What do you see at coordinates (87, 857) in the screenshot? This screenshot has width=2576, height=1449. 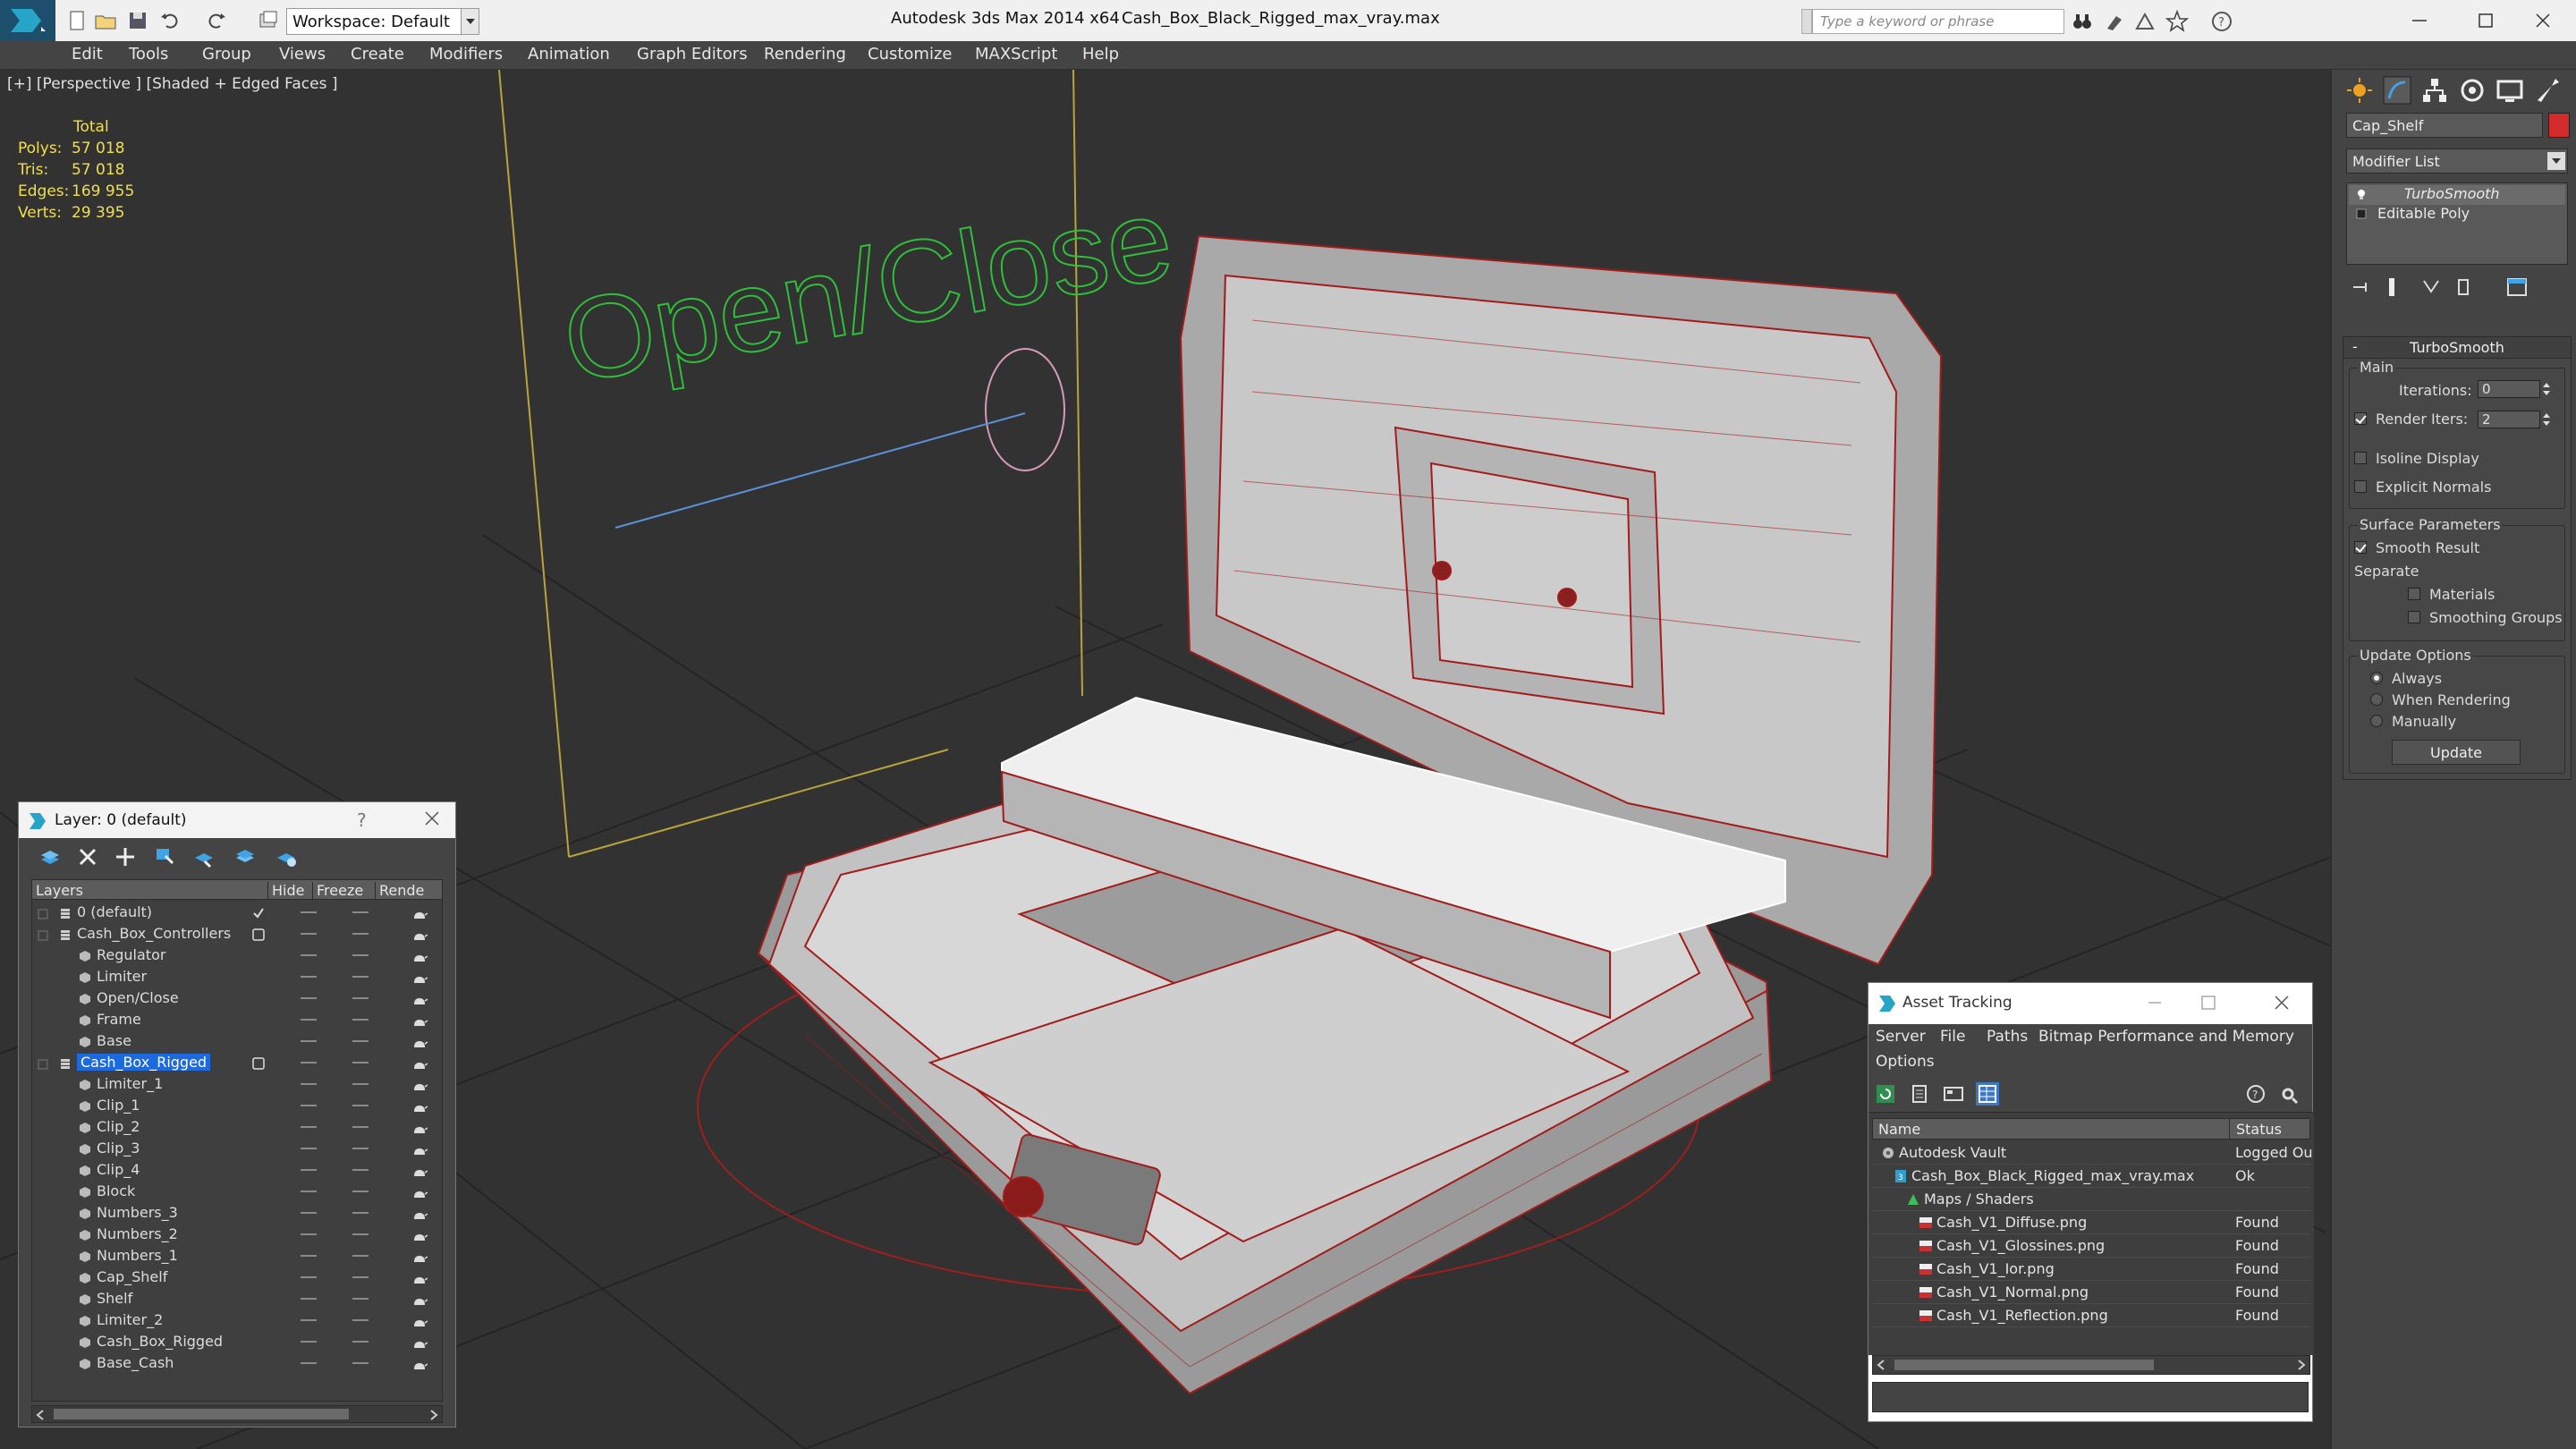 I see `delete-layer-icon` at bounding box center [87, 857].